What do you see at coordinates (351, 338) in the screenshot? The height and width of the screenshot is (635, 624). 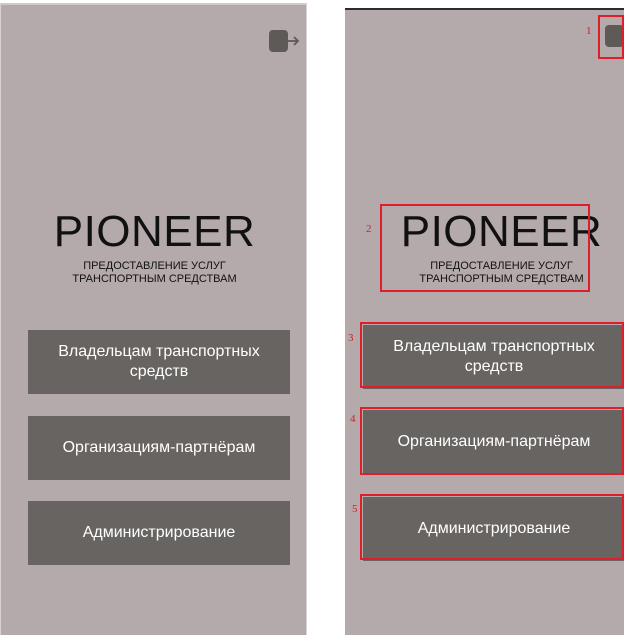 I see `annotation-number-3: 3` at bounding box center [351, 338].